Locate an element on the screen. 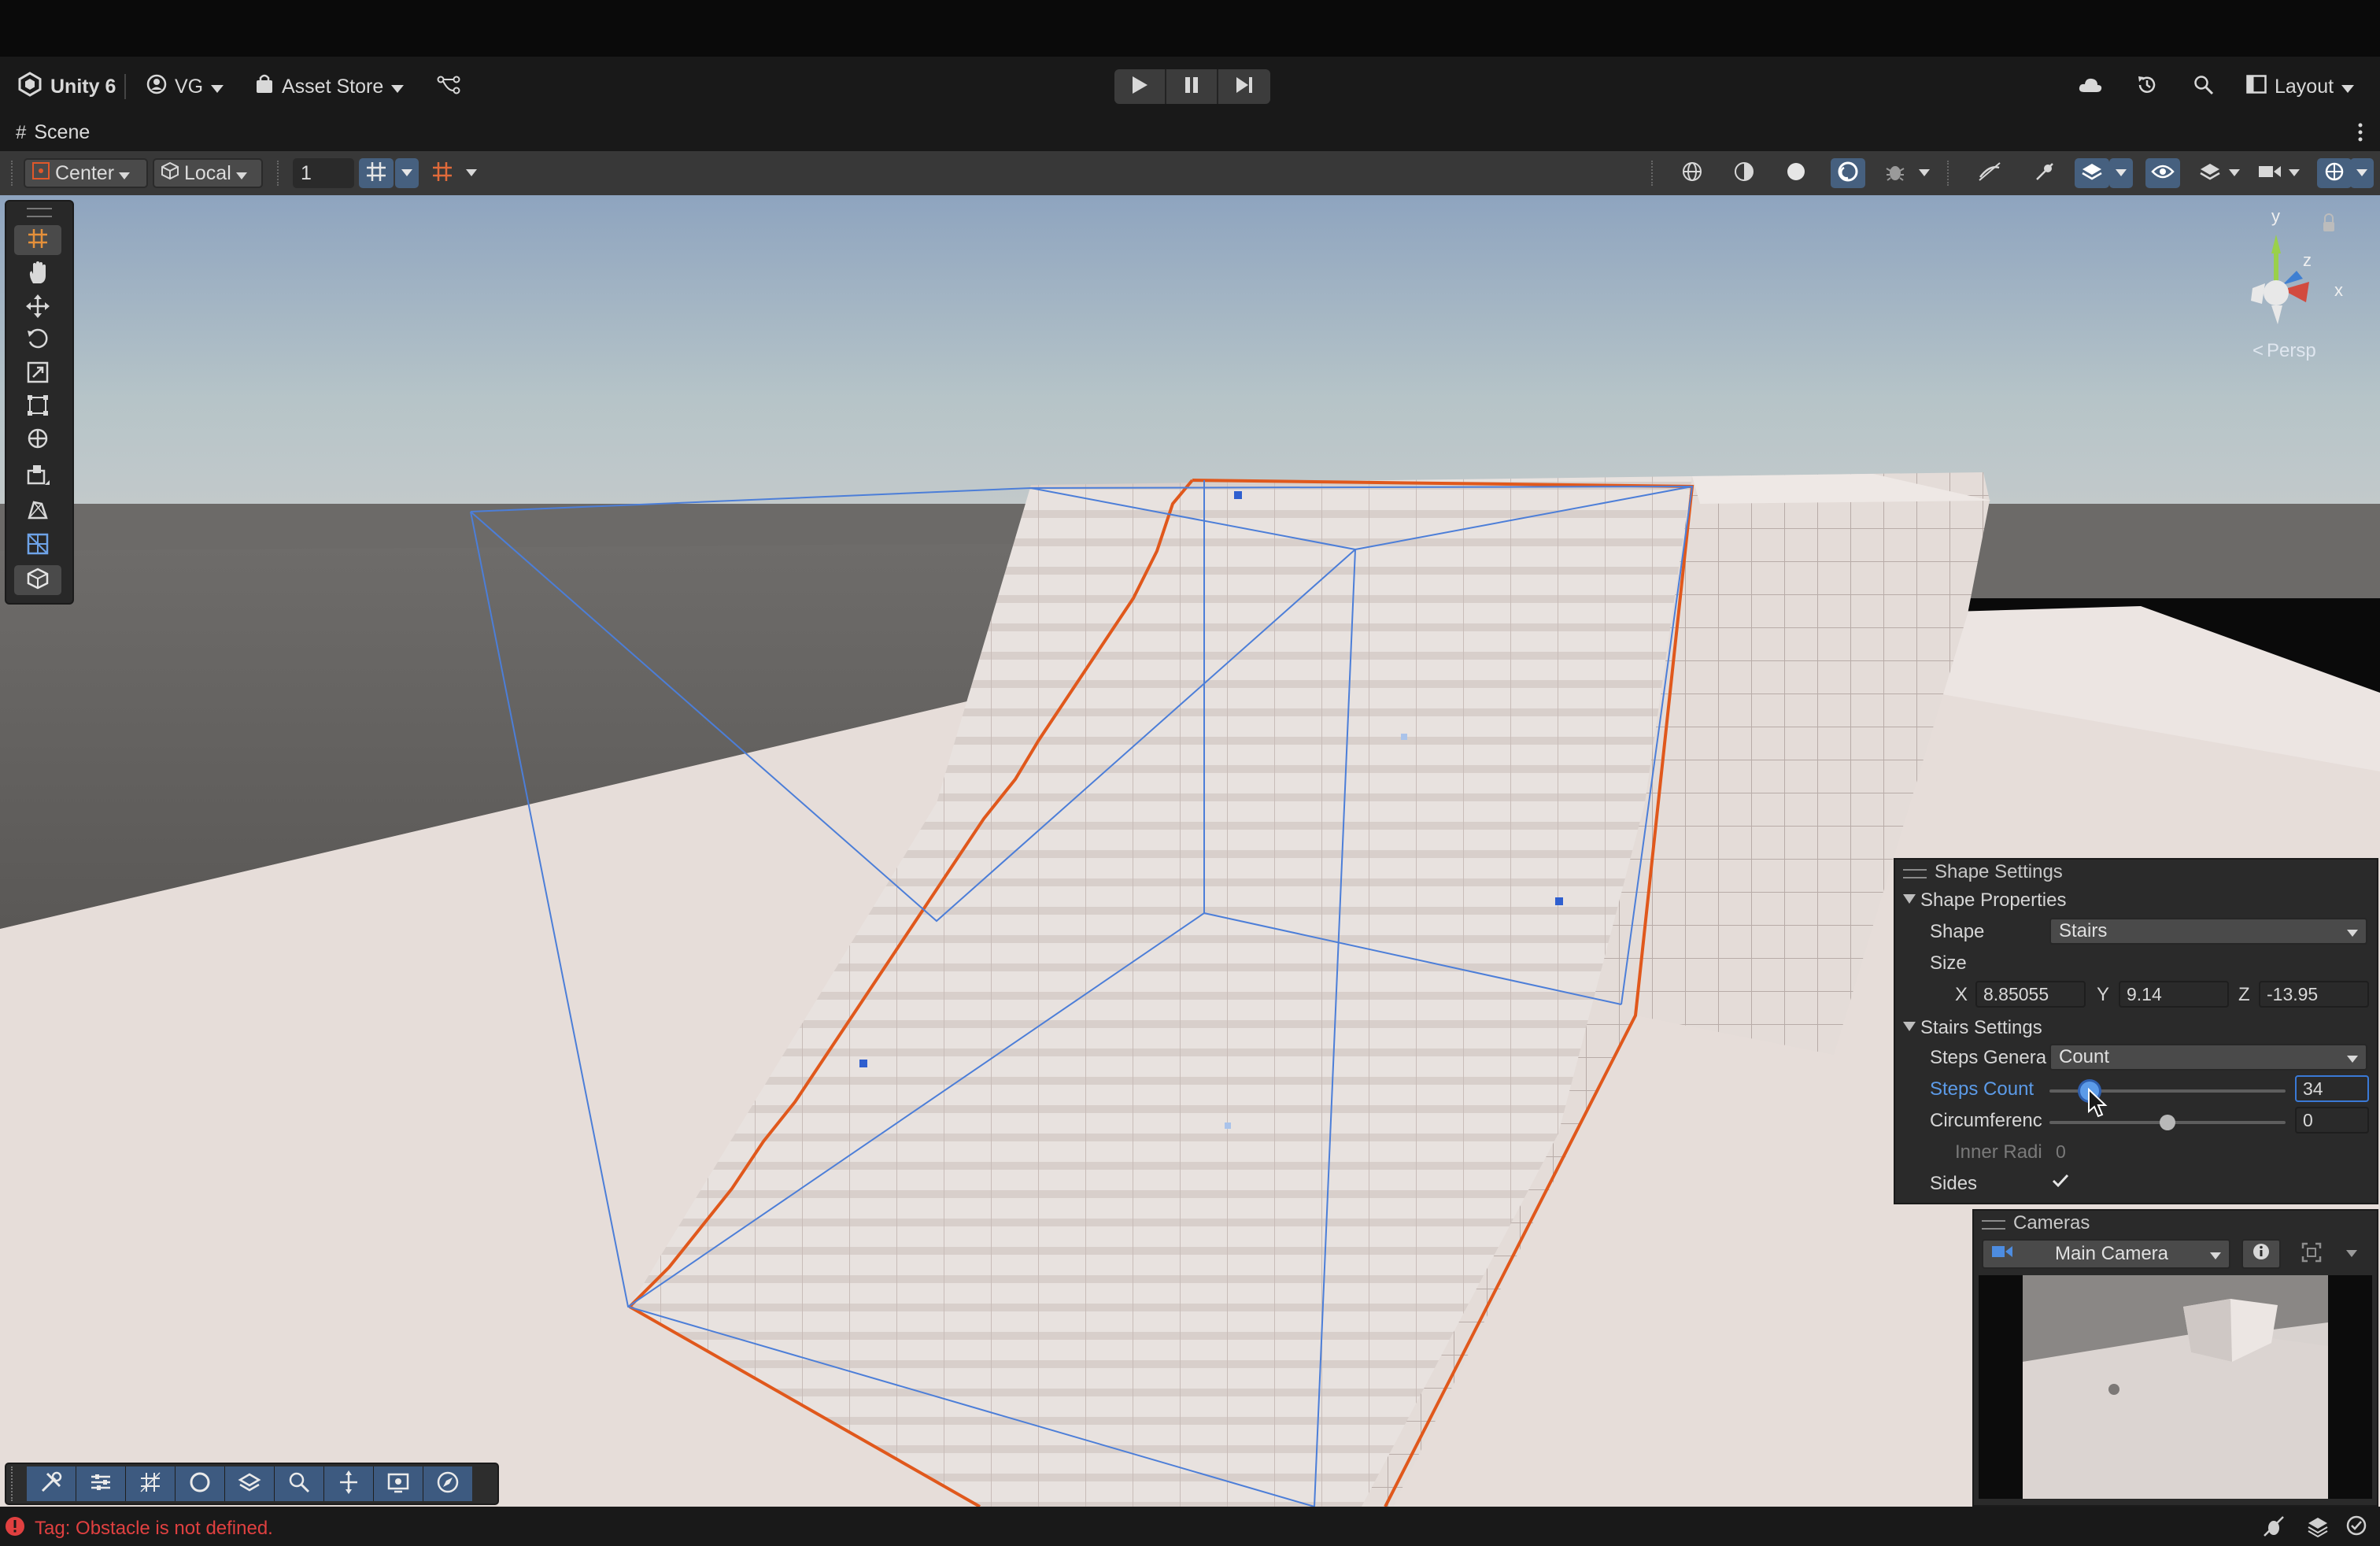  layout-dropdown: Layout is located at coordinates (2300, 86).